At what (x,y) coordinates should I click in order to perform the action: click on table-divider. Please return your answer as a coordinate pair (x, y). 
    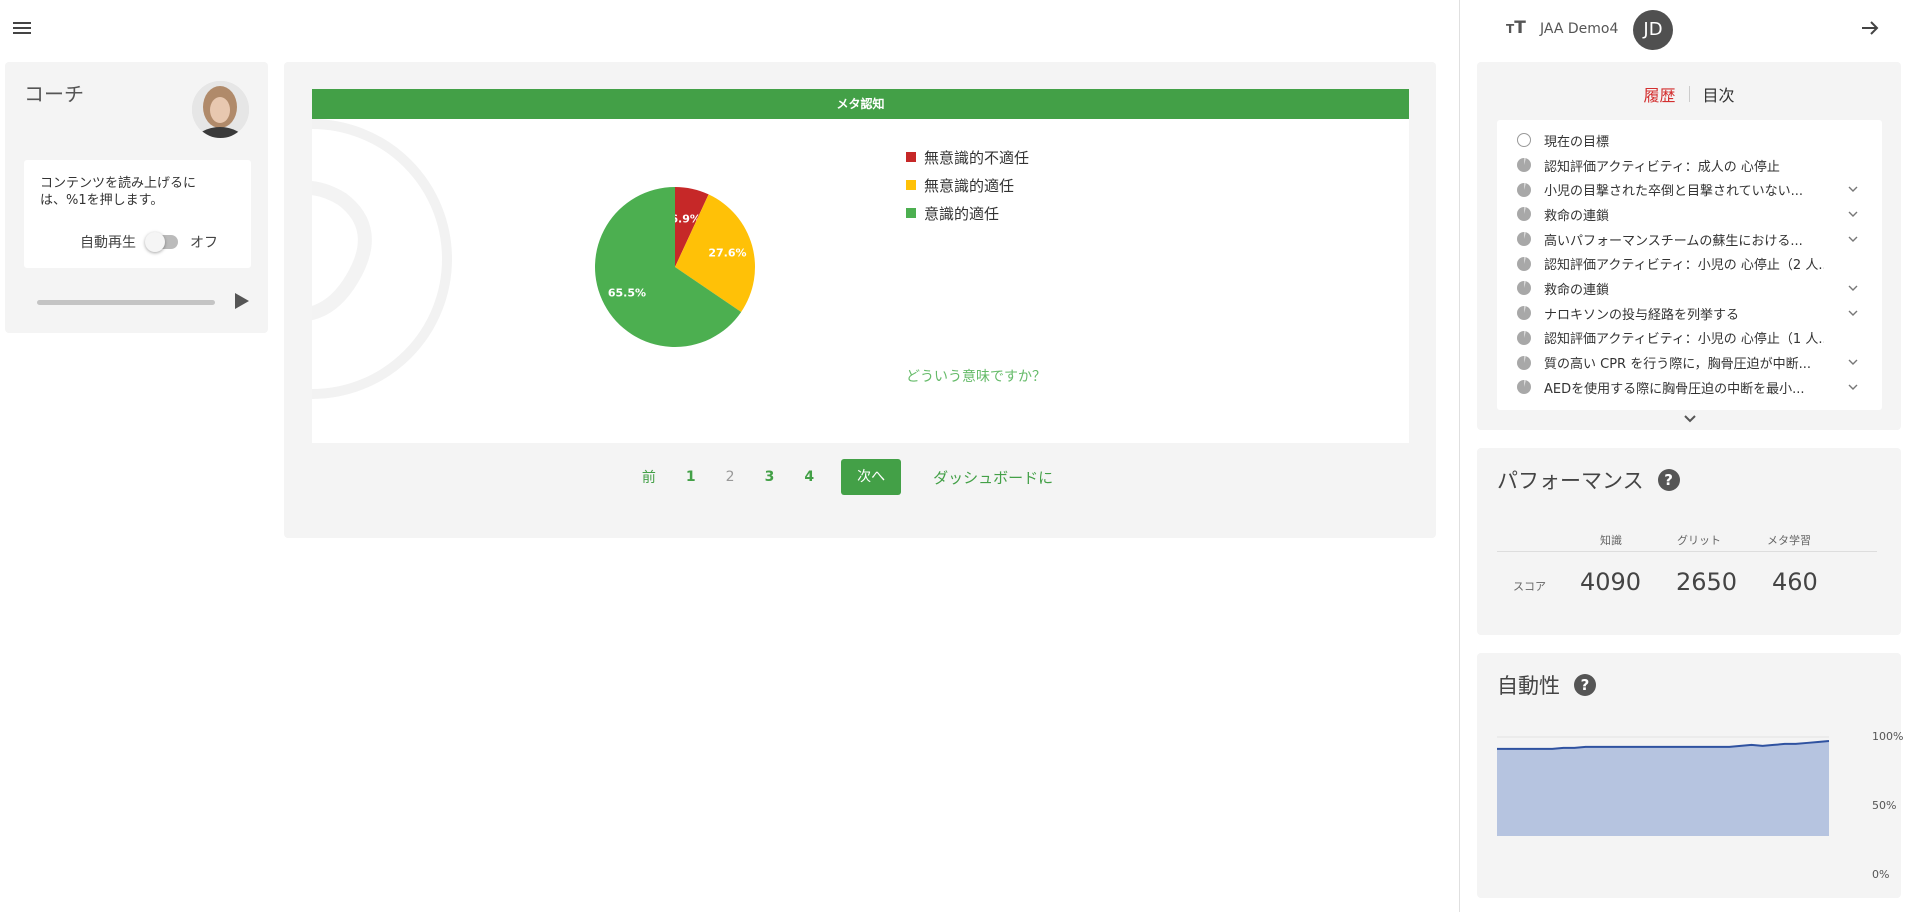
    Looking at the image, I should click on (1687, 551).